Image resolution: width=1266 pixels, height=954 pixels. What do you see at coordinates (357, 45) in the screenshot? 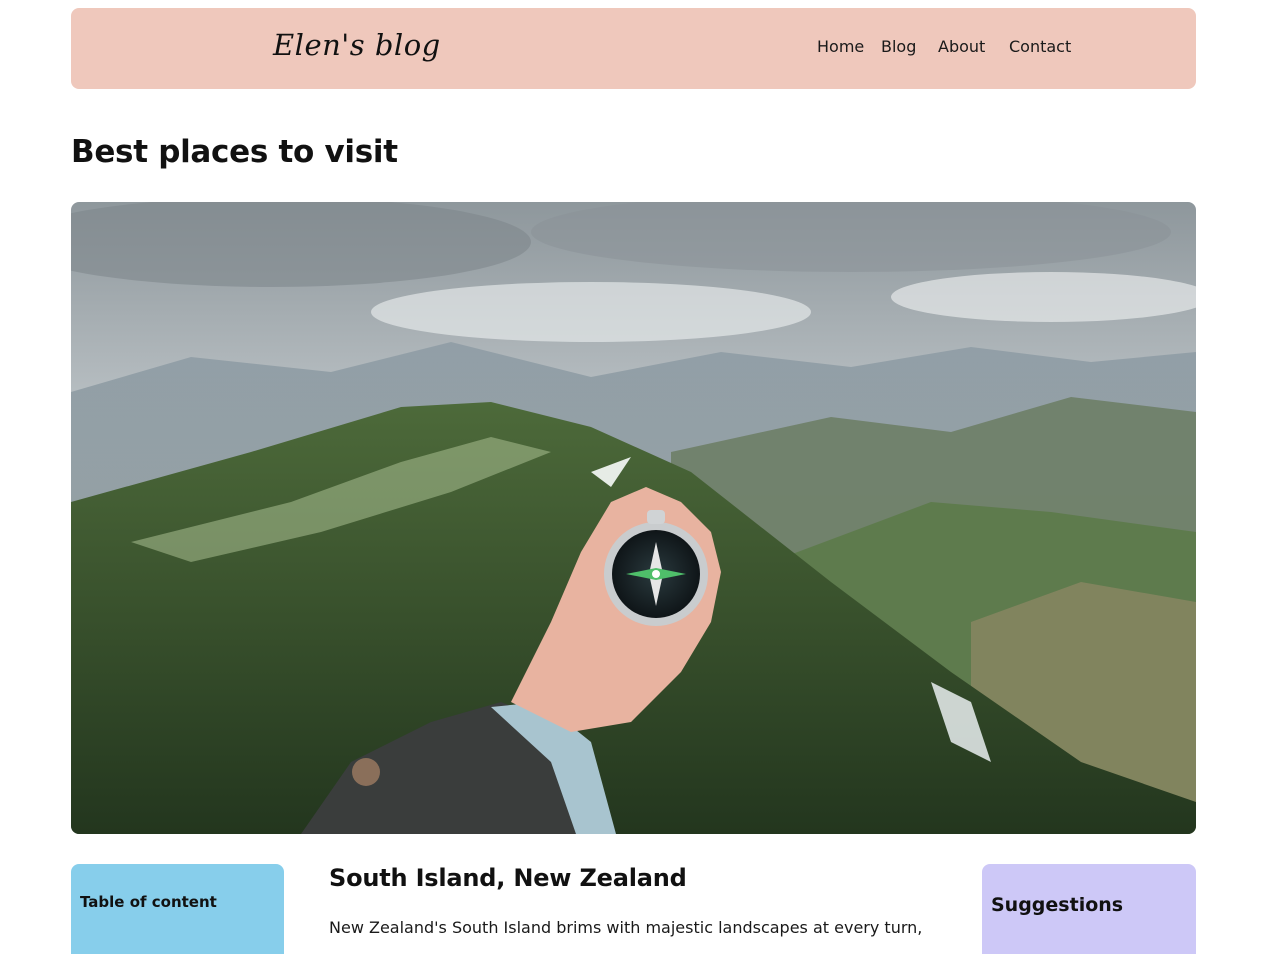
I see `site-logo: Elen's blog` at bounding box center [357, 45].